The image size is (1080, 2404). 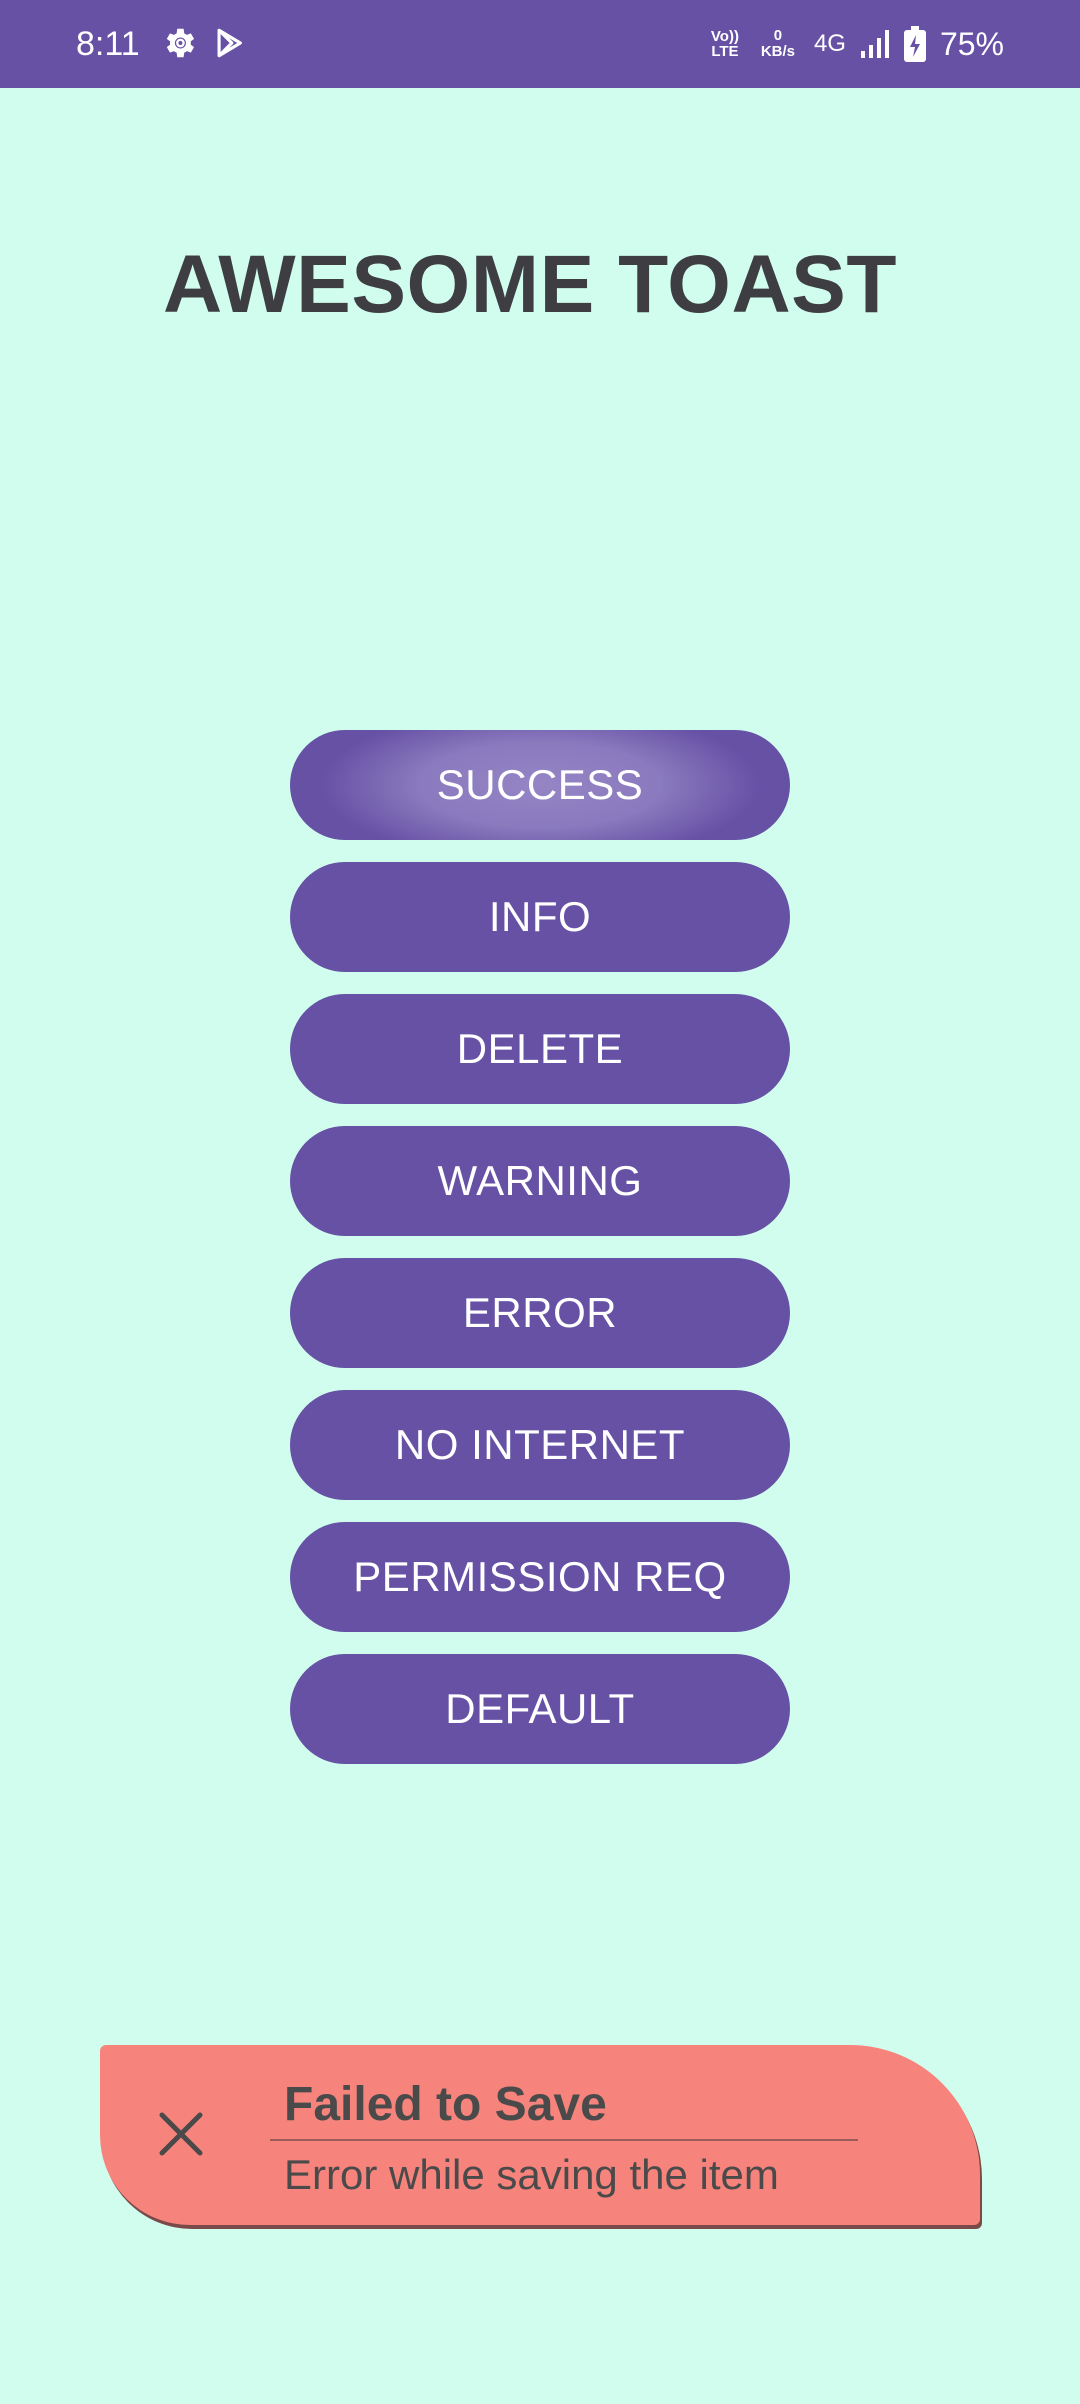 I want to click on battery-charging-icon, so click(x=914, y=44).